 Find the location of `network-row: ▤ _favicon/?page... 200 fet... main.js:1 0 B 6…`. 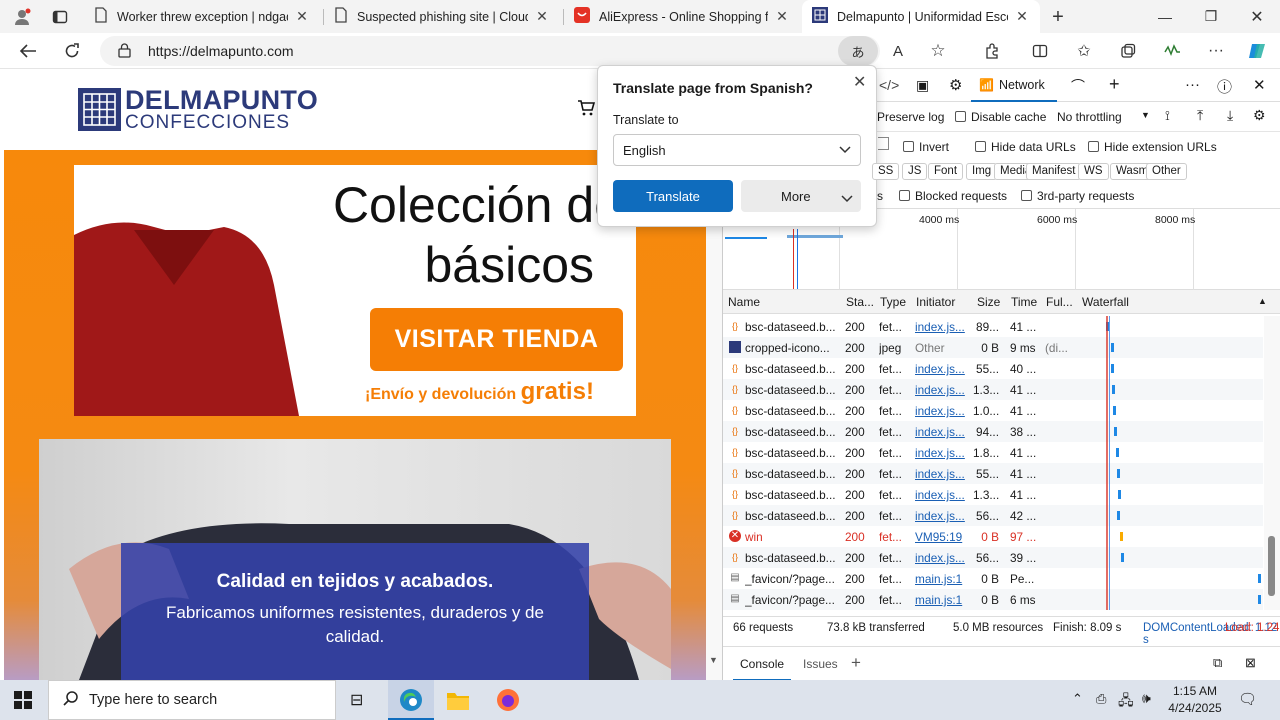

network-row: ▤ _favicon/?page... 200 fet... main.js:1 0 B 6… is located at coordinates (993, 599).